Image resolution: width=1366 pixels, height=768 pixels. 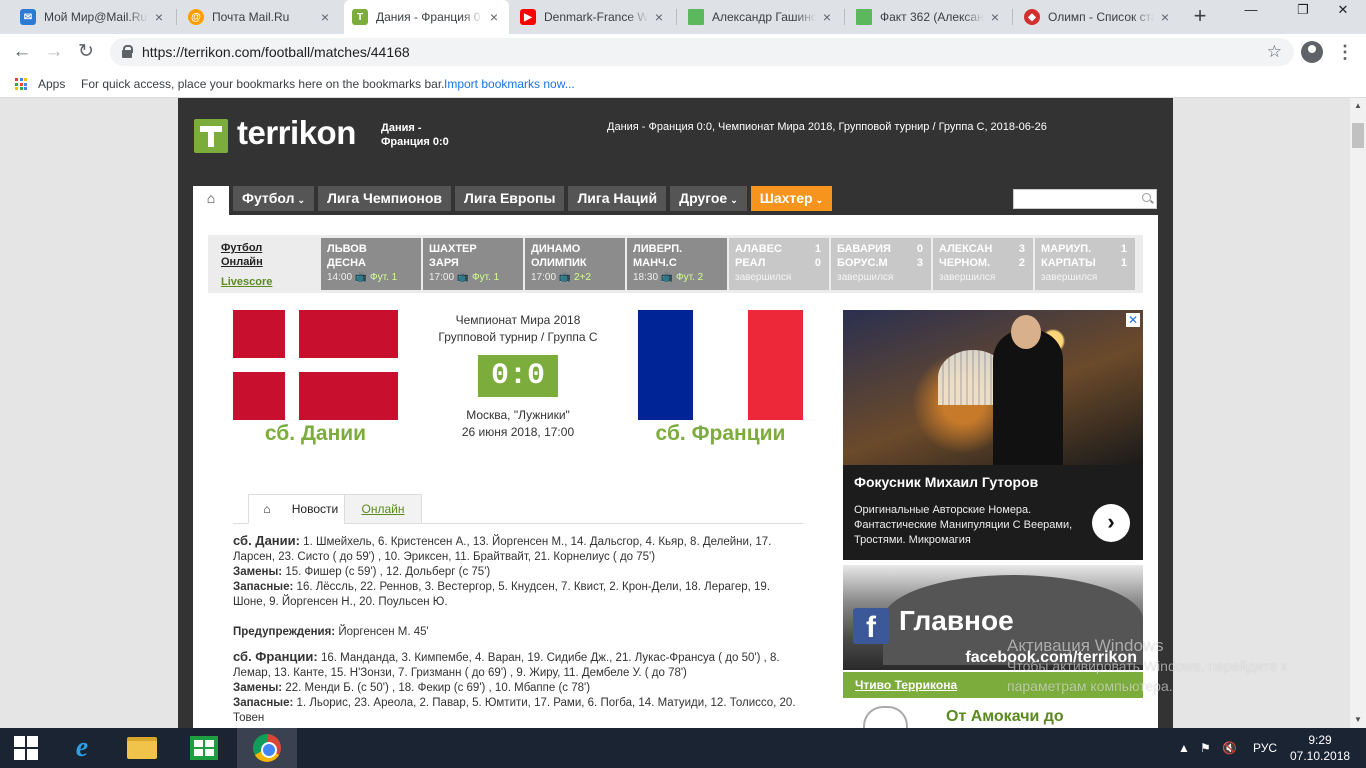 I want to click on team-2: БОРУС.М, so click(x=862, y=263).